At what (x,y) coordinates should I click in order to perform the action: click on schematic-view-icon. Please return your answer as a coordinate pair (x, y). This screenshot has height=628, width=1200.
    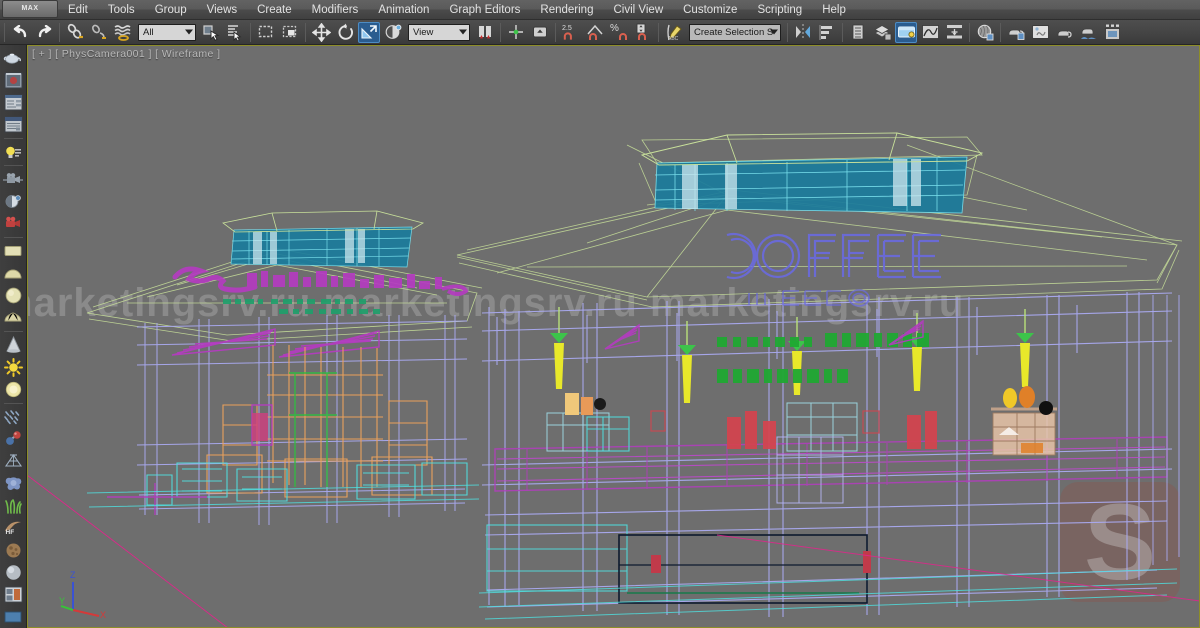
    Looking at the image, I should click on (954, 32).